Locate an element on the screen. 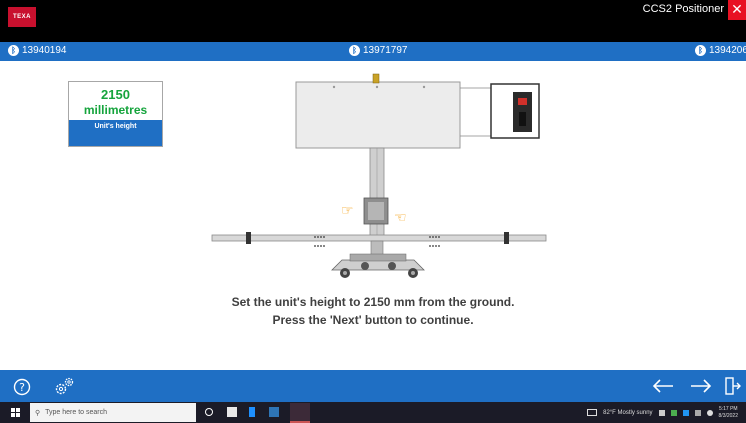 The height and width of the screenshot is (423, 746). taskbar-search-box: ⚲ Type here to search is located at coordinates (113, 412).